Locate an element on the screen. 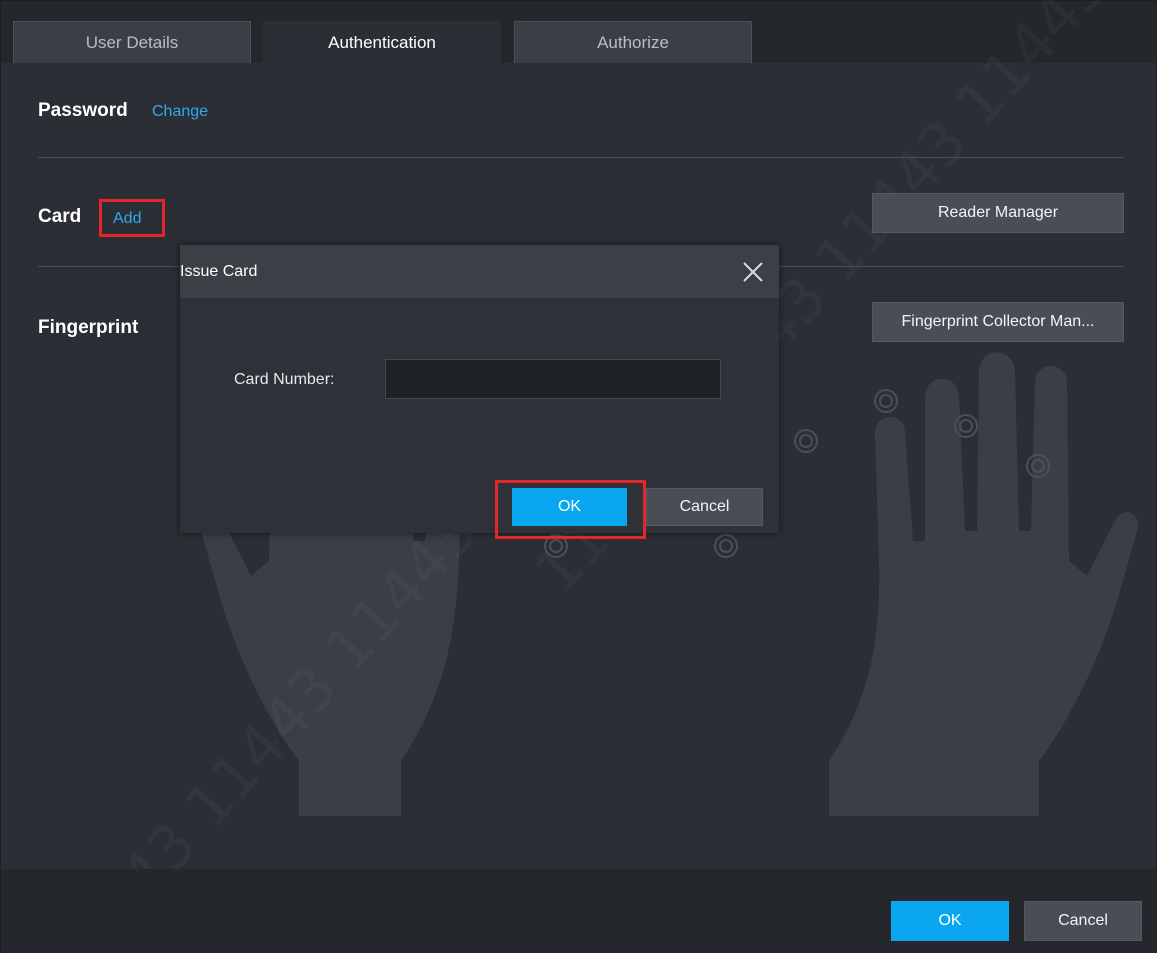 The height and width of the screenshot is (953, 1157). password-title: Password is located at coordinates (83, 110).